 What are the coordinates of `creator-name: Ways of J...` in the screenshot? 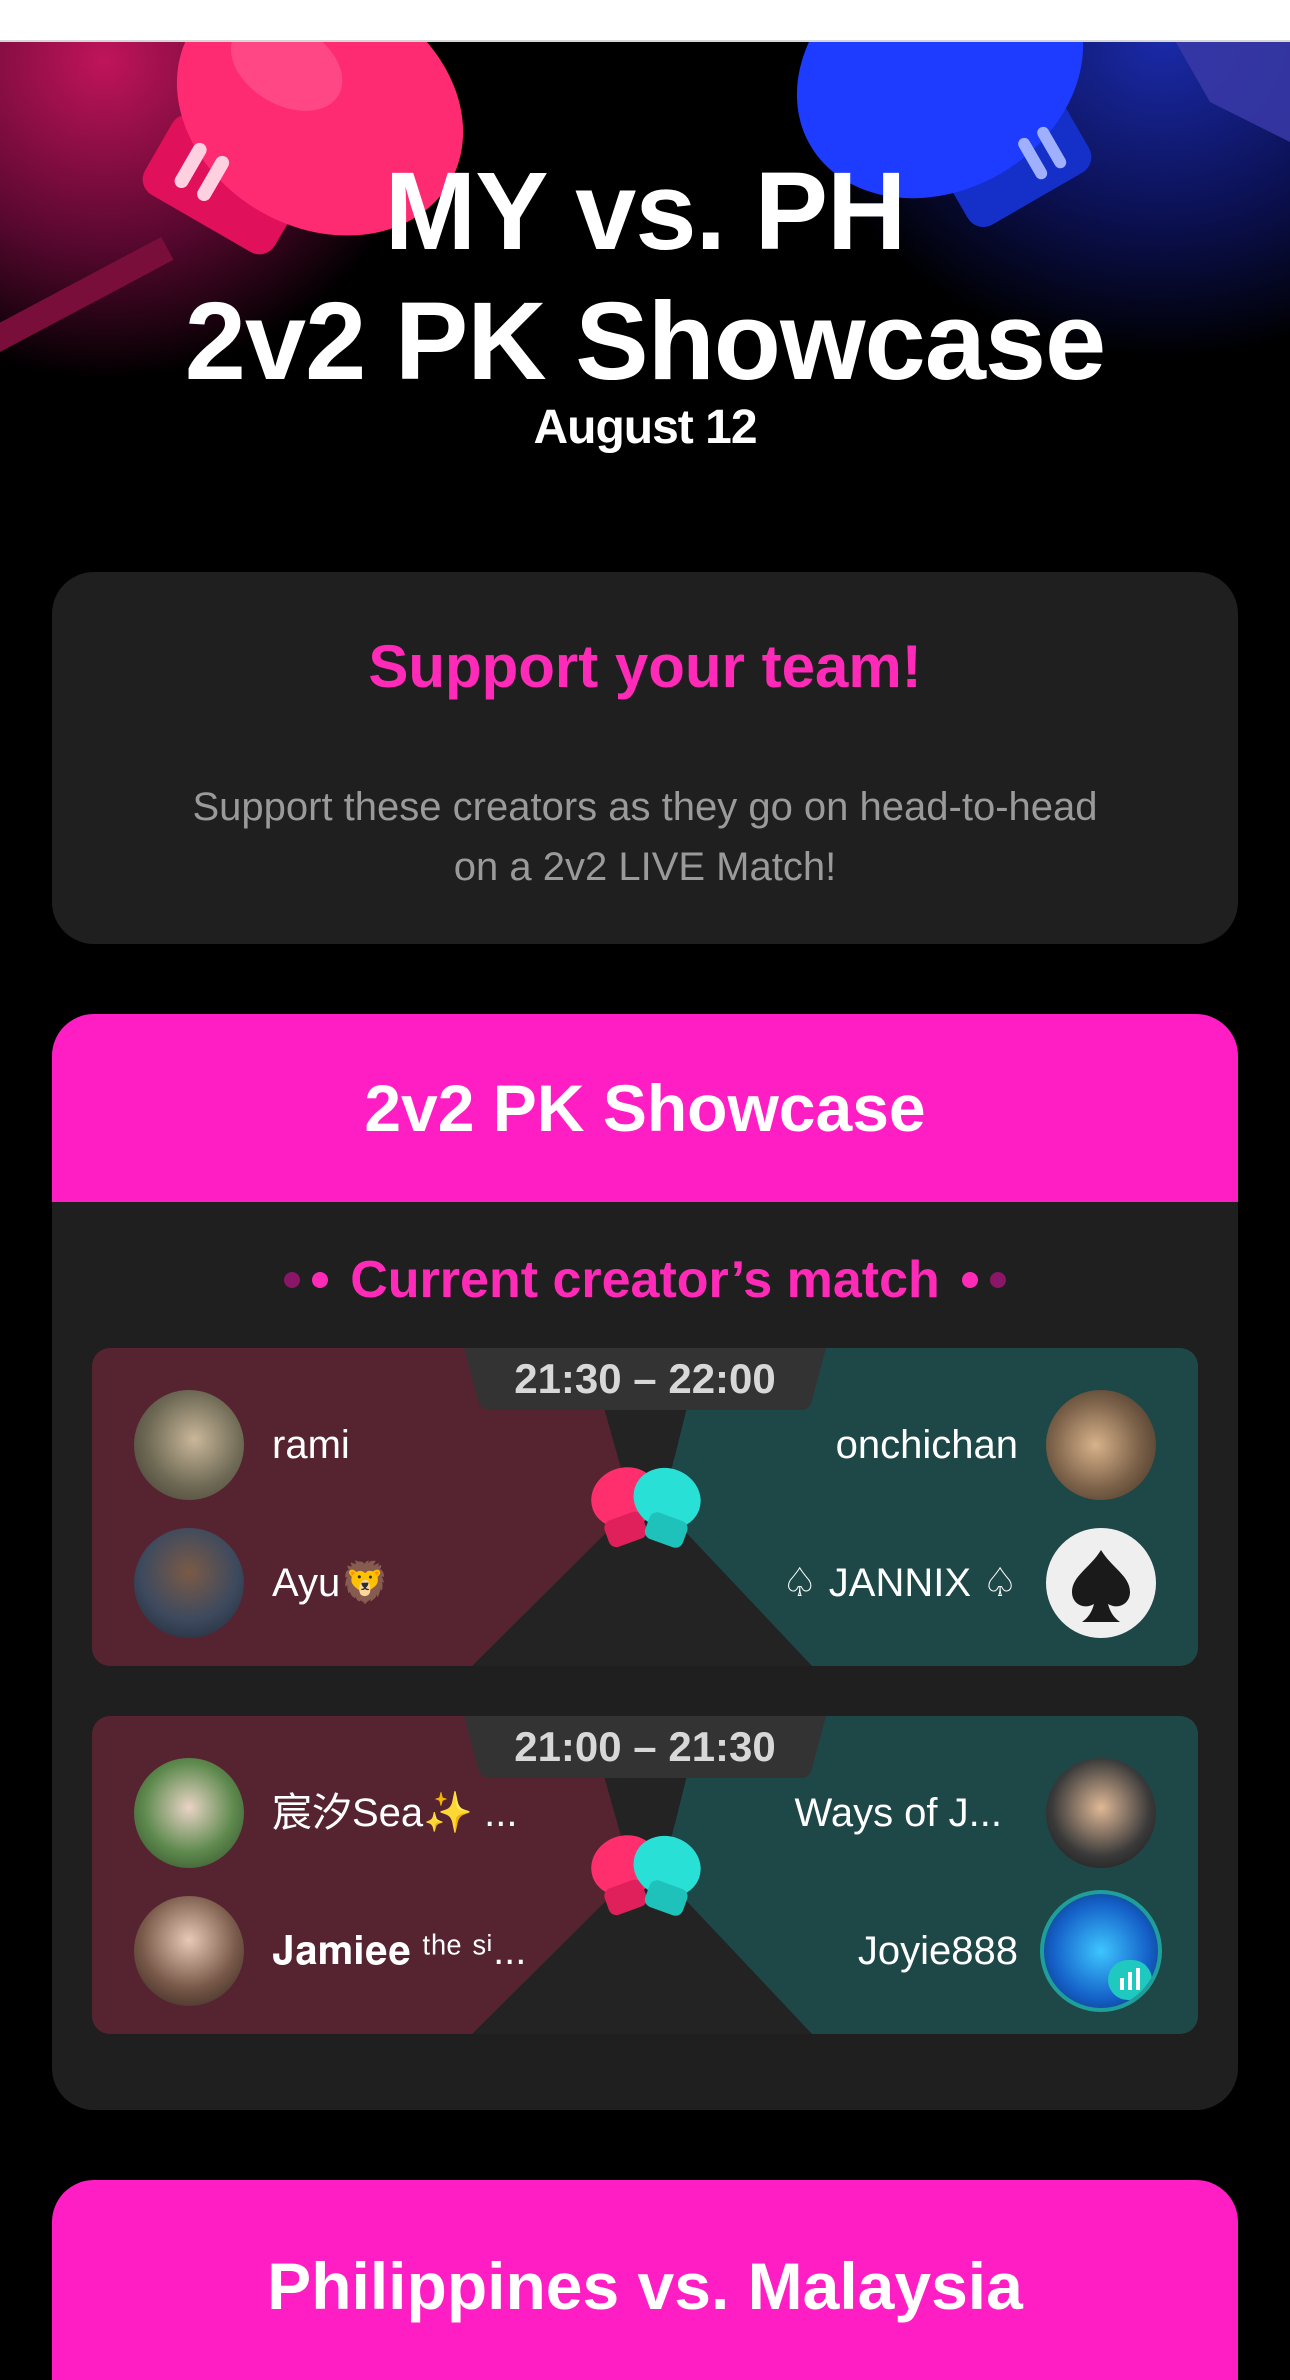 It's located at (898, 1813).